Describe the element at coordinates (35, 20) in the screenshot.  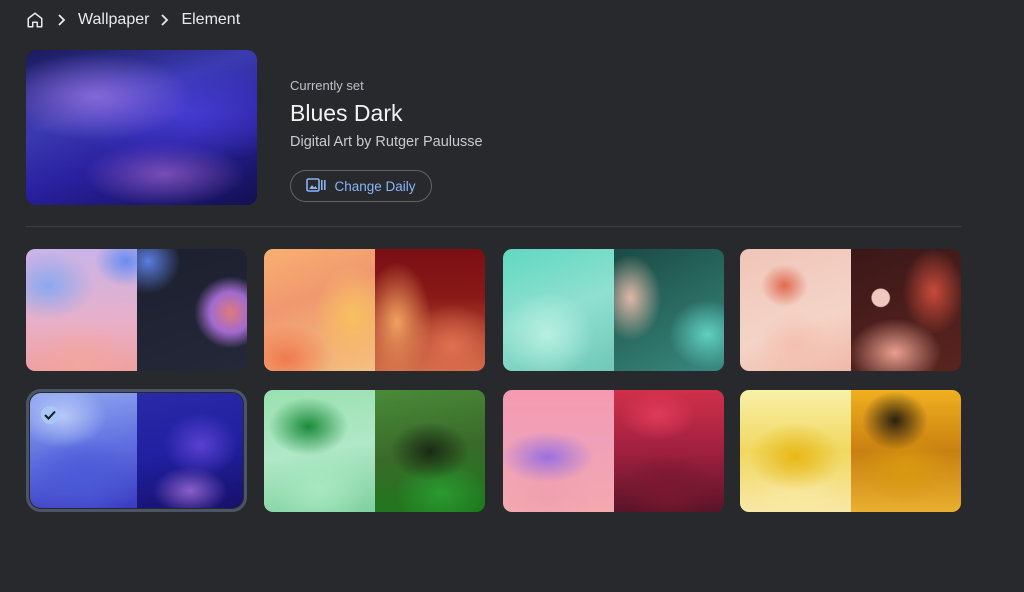
I see `home-icon` at that location.